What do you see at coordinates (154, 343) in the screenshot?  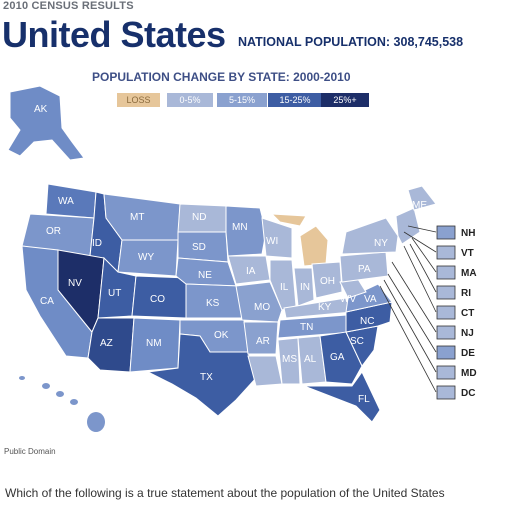 I see `abbr-nm: NM` at bounding box center [154, 343].